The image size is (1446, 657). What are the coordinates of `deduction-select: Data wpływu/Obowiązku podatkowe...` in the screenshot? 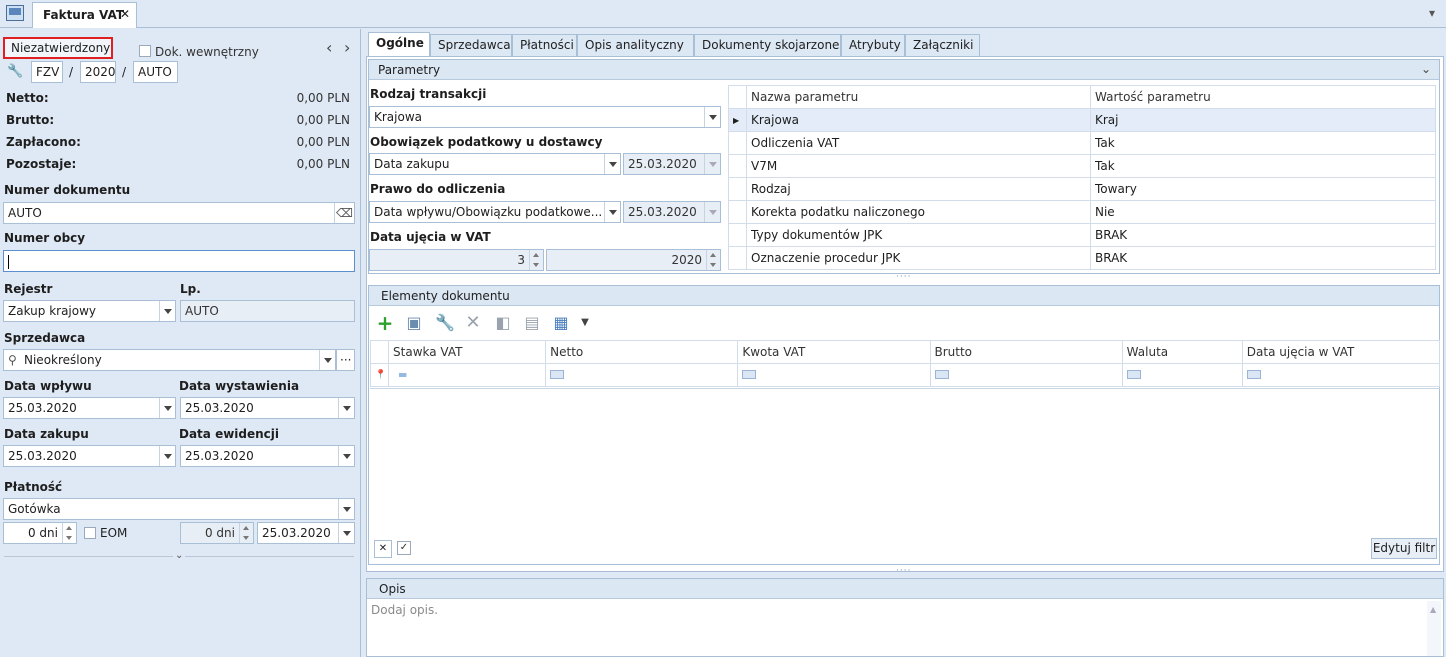 It's located at (495, 212).